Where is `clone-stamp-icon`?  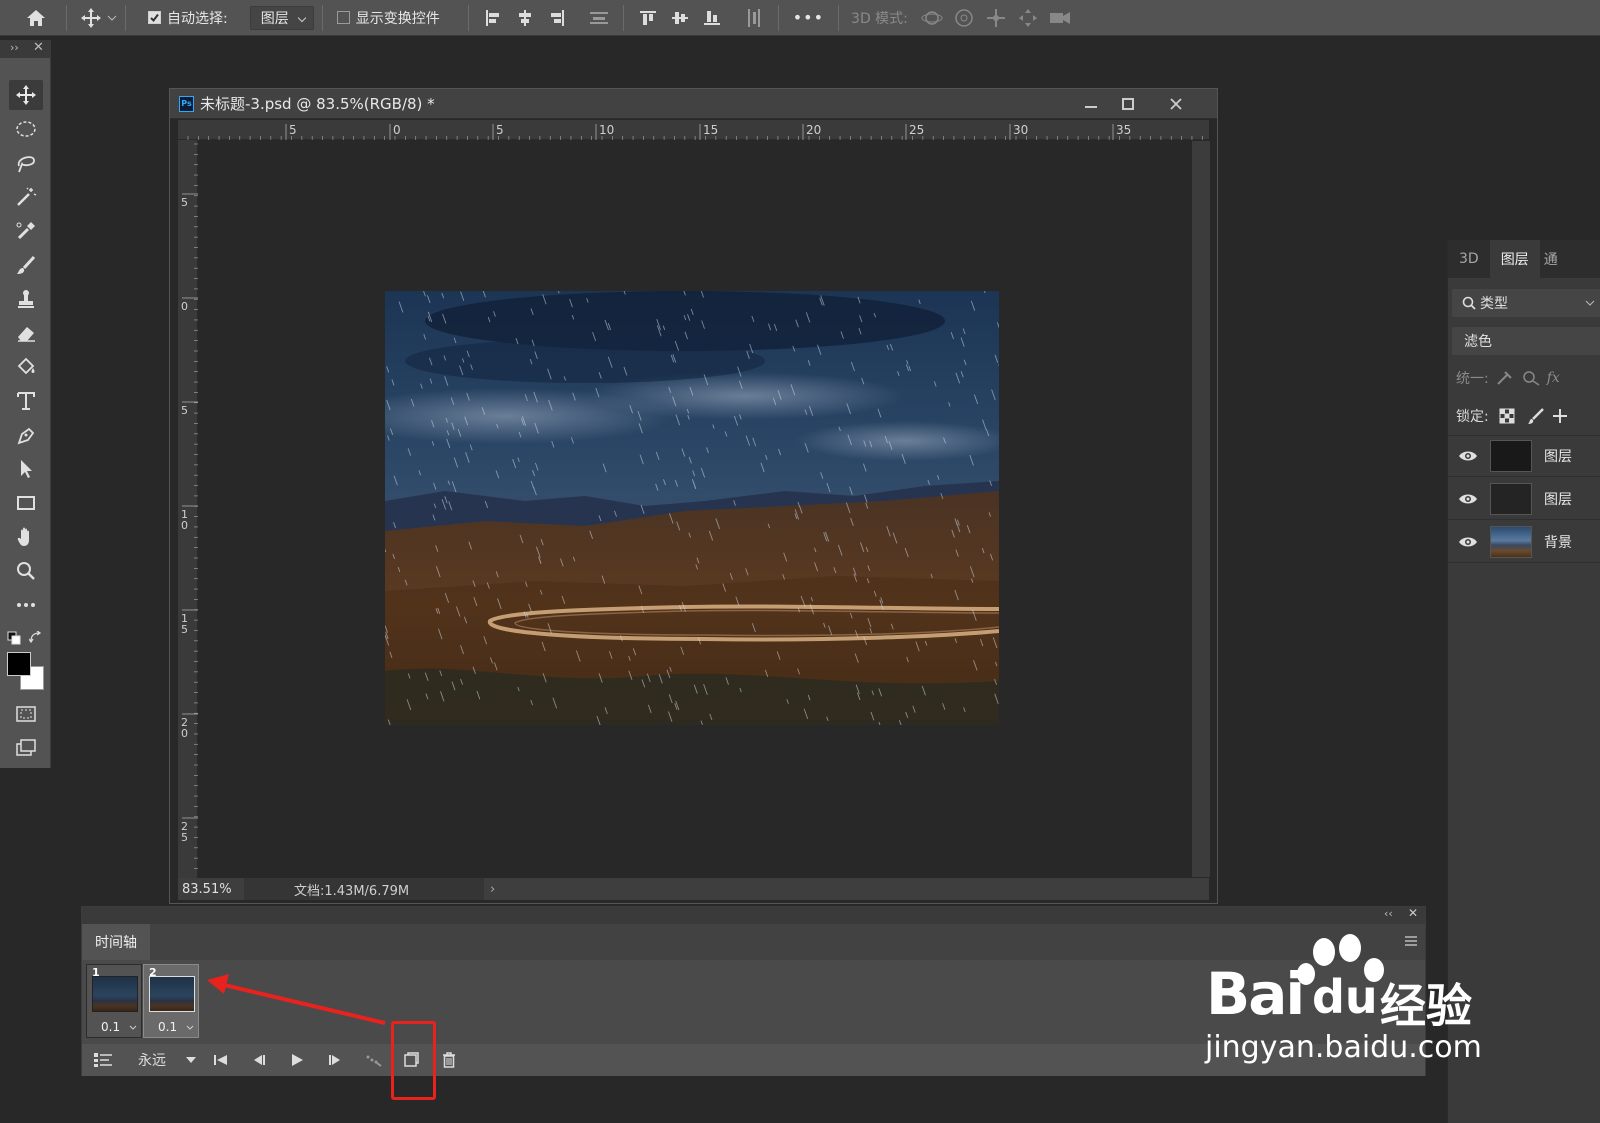 clone-stamp-icon is located at coordinates (26, 299).